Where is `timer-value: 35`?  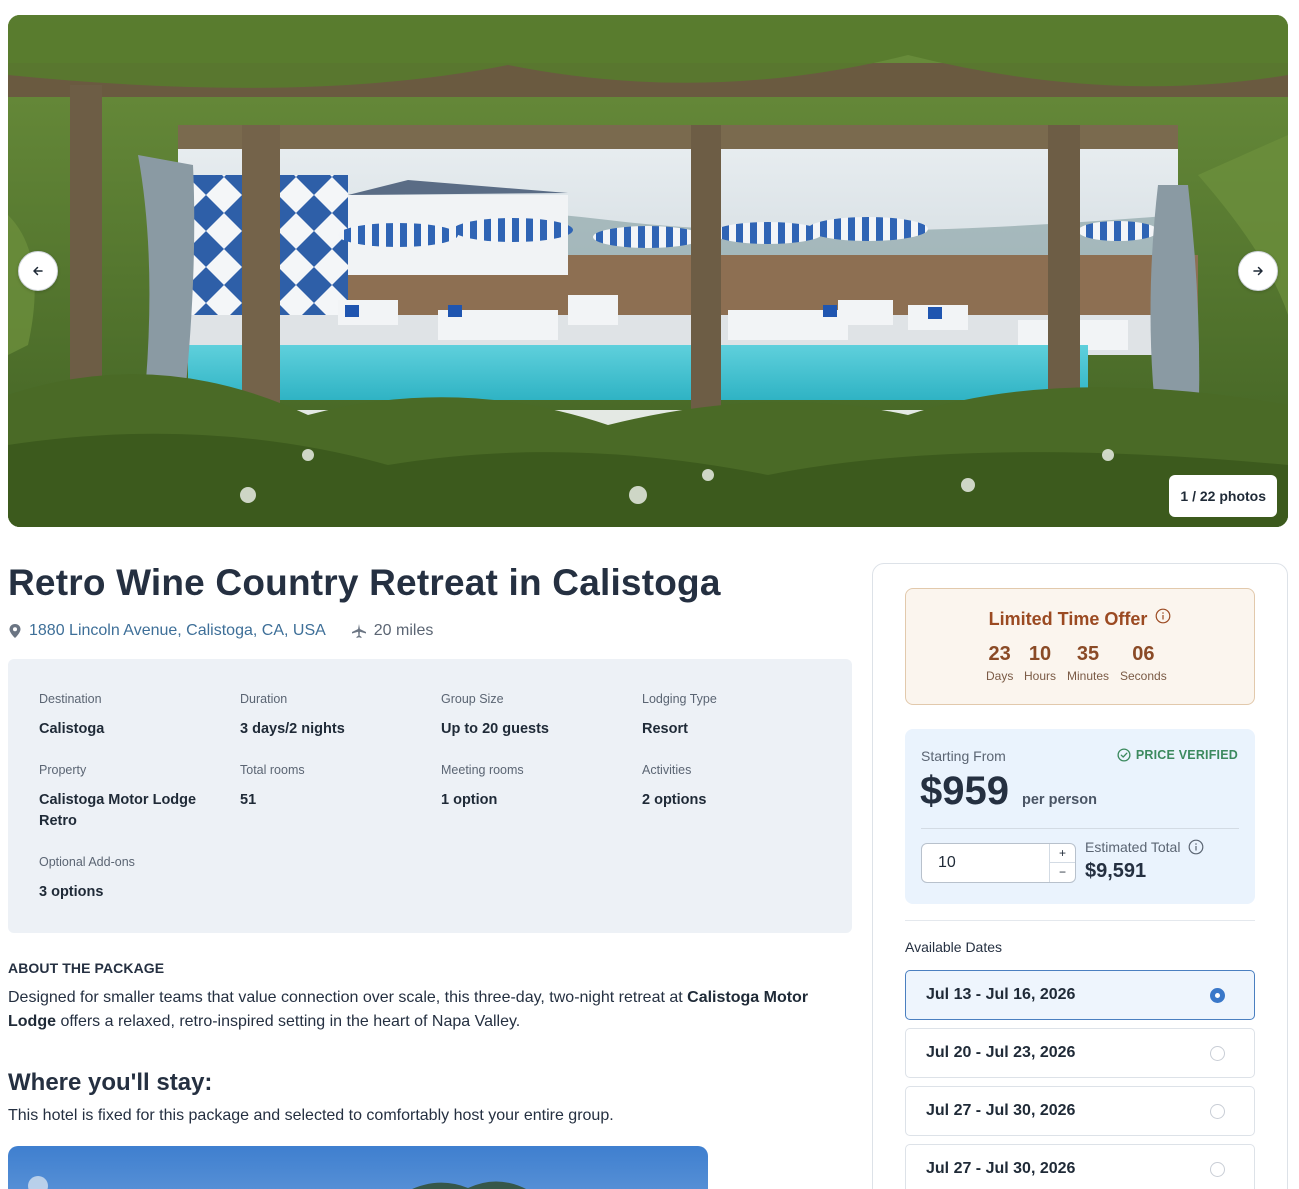
timer-value: 35 is located at coordinates (1088, 654).